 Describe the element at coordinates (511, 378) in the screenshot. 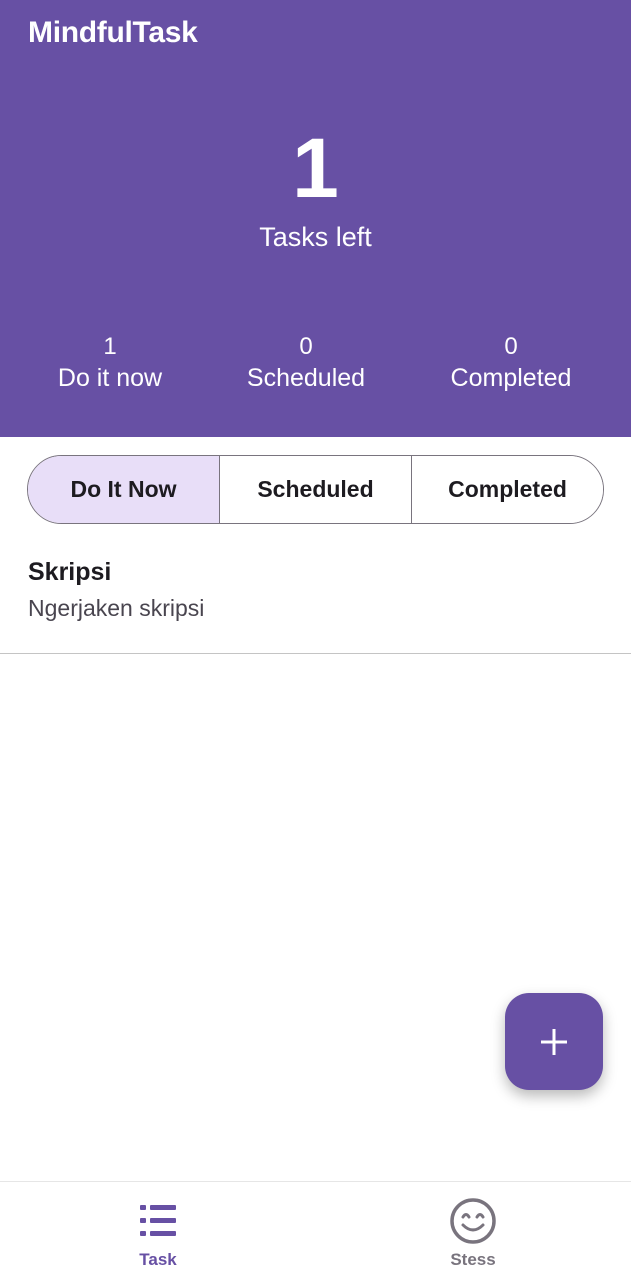

I see `stat-label: Completed` at that location.